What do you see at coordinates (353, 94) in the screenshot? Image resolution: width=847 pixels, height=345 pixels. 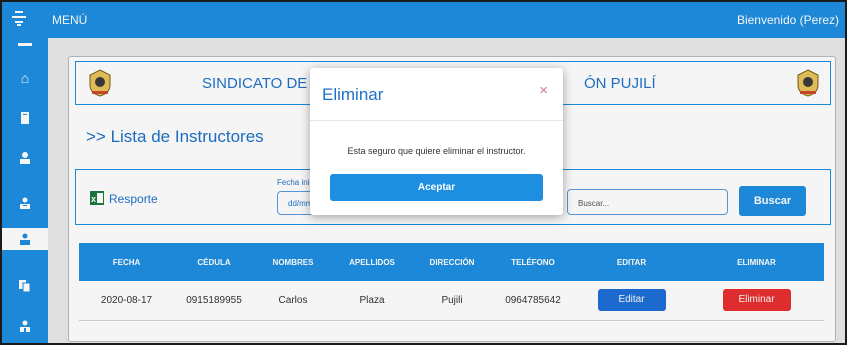 I see `dialog-title: Eliminar` at bounding box center [353, 94].